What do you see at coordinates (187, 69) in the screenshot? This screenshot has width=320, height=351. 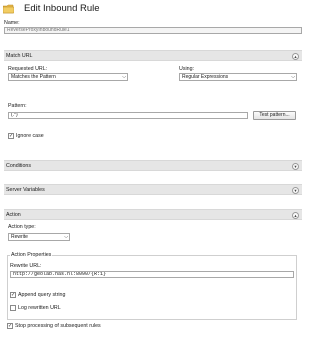 I see `using-label: Using:` at bounding box center [187, 69].